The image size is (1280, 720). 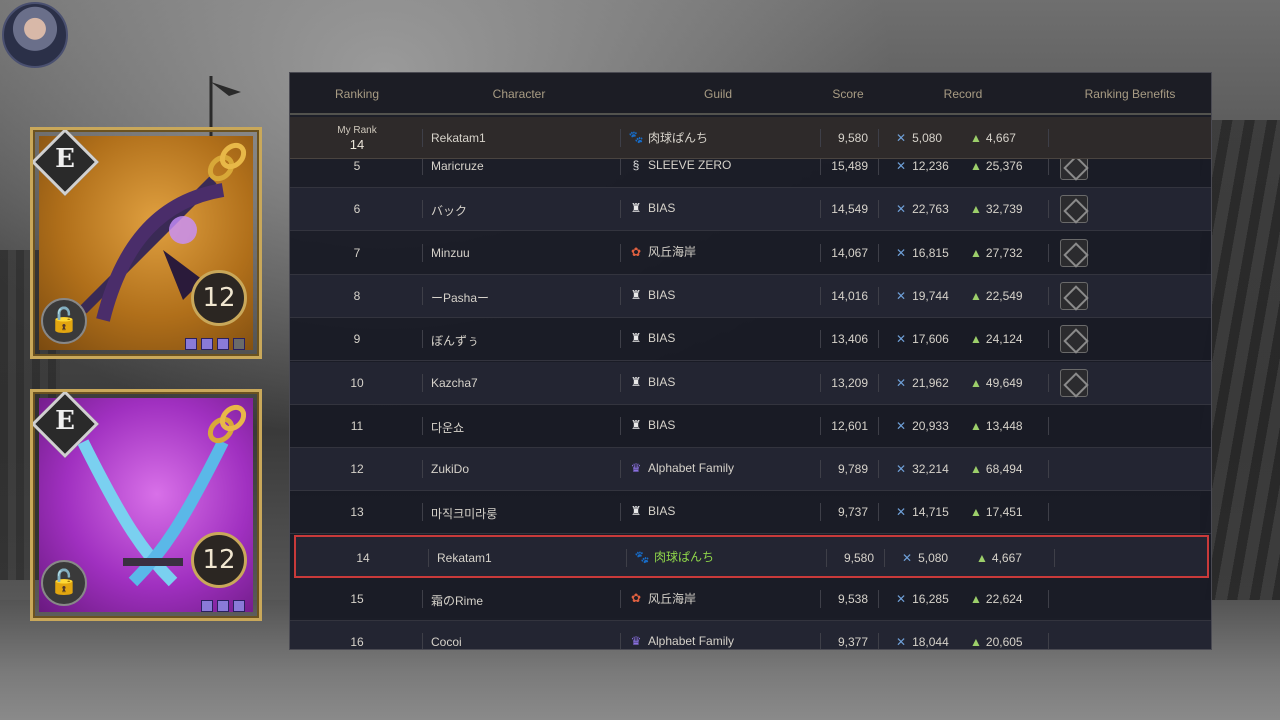 I want to click on row-kills: ✕ 32,214, so click(x=922, y=469).